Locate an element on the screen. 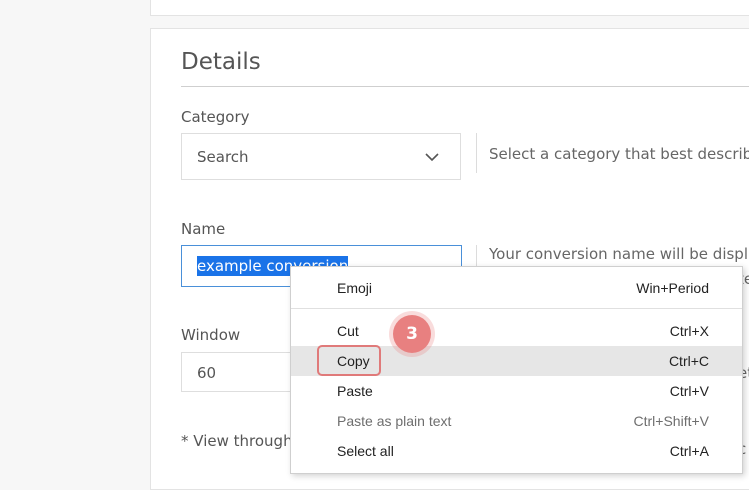 The image size is (749, 490). context-menu-item-select-all: Select all Ctrl+A is located at coordinates (516, 451).